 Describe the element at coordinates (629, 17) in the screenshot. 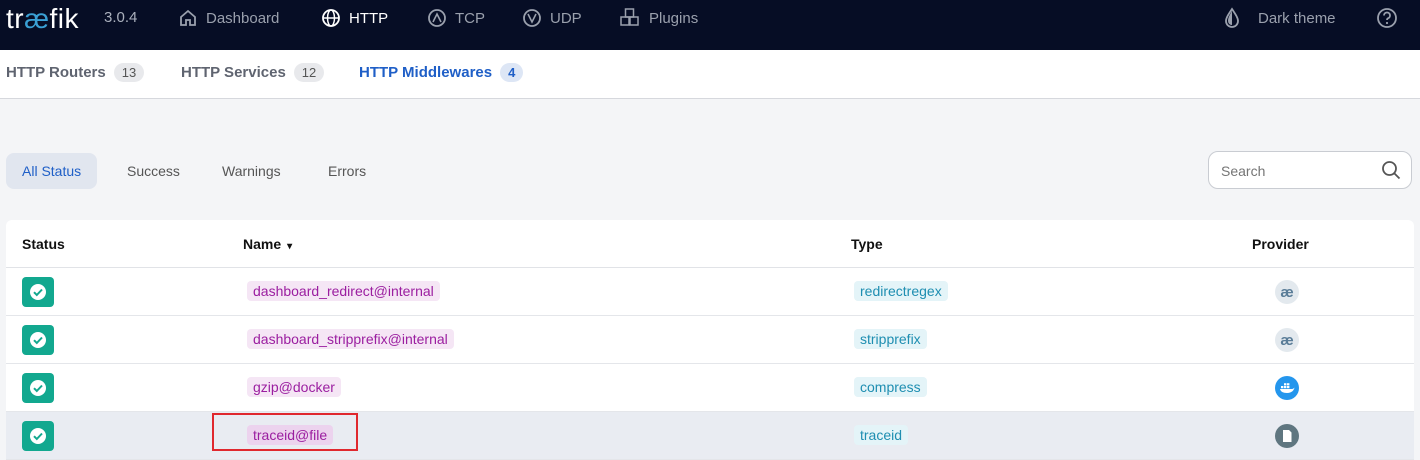

I see `plugins-icon` at that location.